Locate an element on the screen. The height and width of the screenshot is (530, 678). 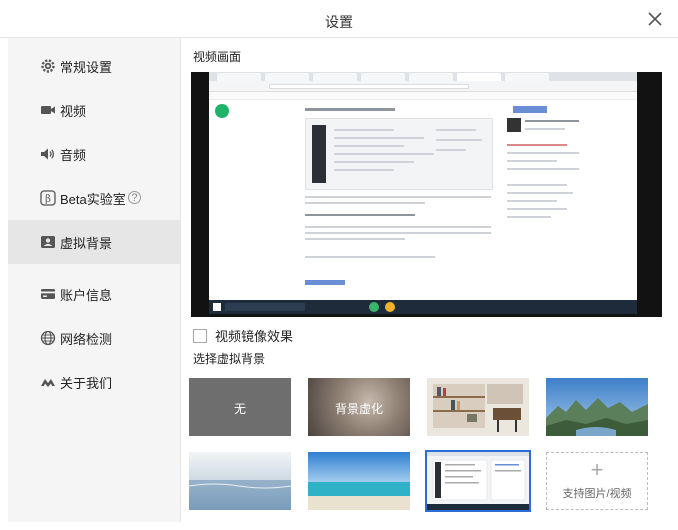
svg-text: β is located at coordinates (48, 199).